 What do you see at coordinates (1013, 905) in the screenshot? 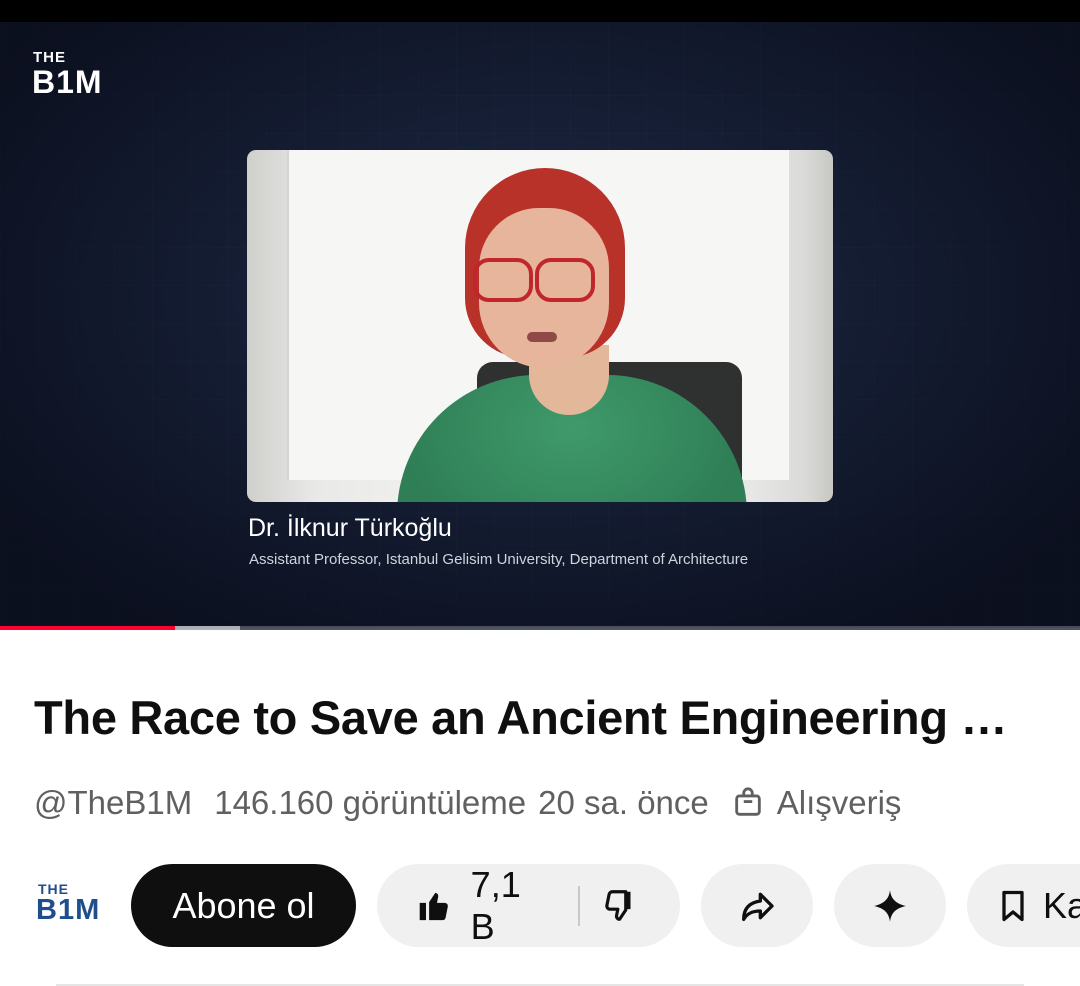
I see `bookmark-icon` at bounding box center [1013, 905].